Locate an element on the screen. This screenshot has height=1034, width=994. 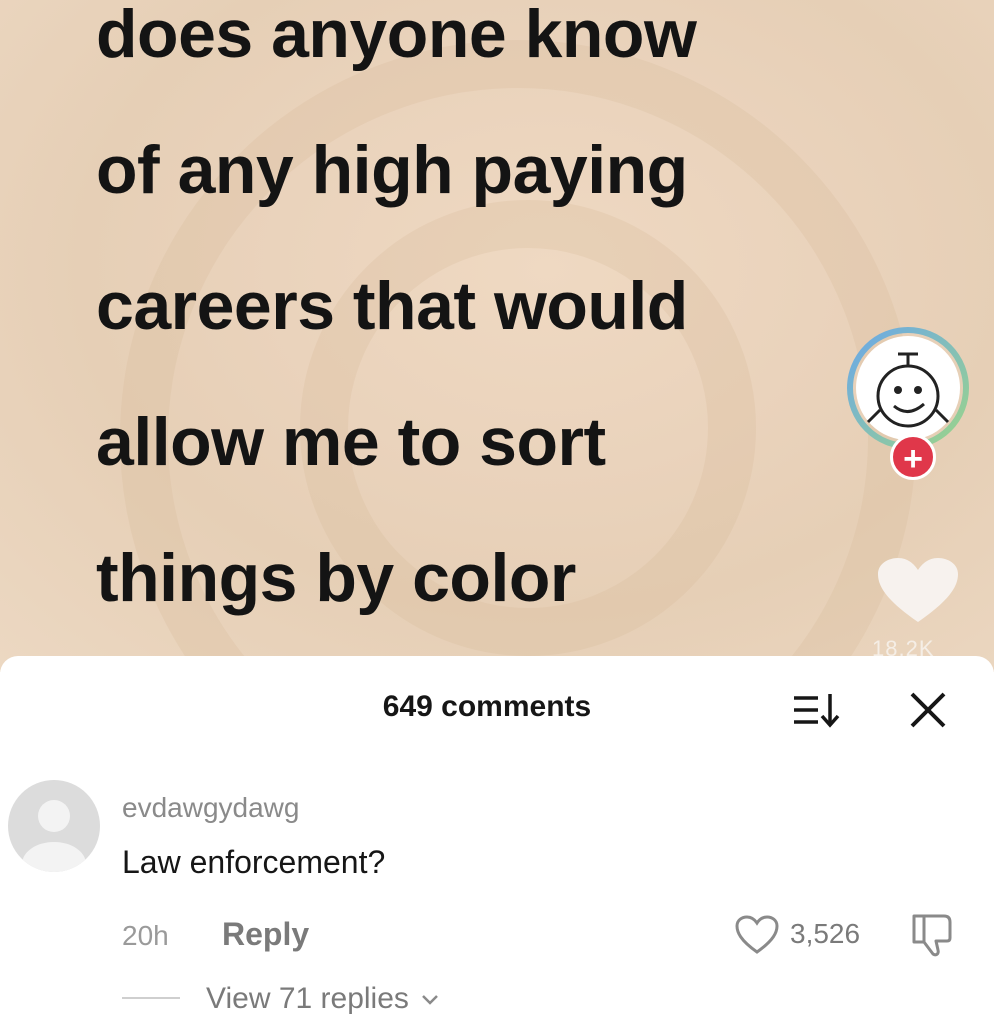
caption-line: things by color is located at coordinates (336, 578).